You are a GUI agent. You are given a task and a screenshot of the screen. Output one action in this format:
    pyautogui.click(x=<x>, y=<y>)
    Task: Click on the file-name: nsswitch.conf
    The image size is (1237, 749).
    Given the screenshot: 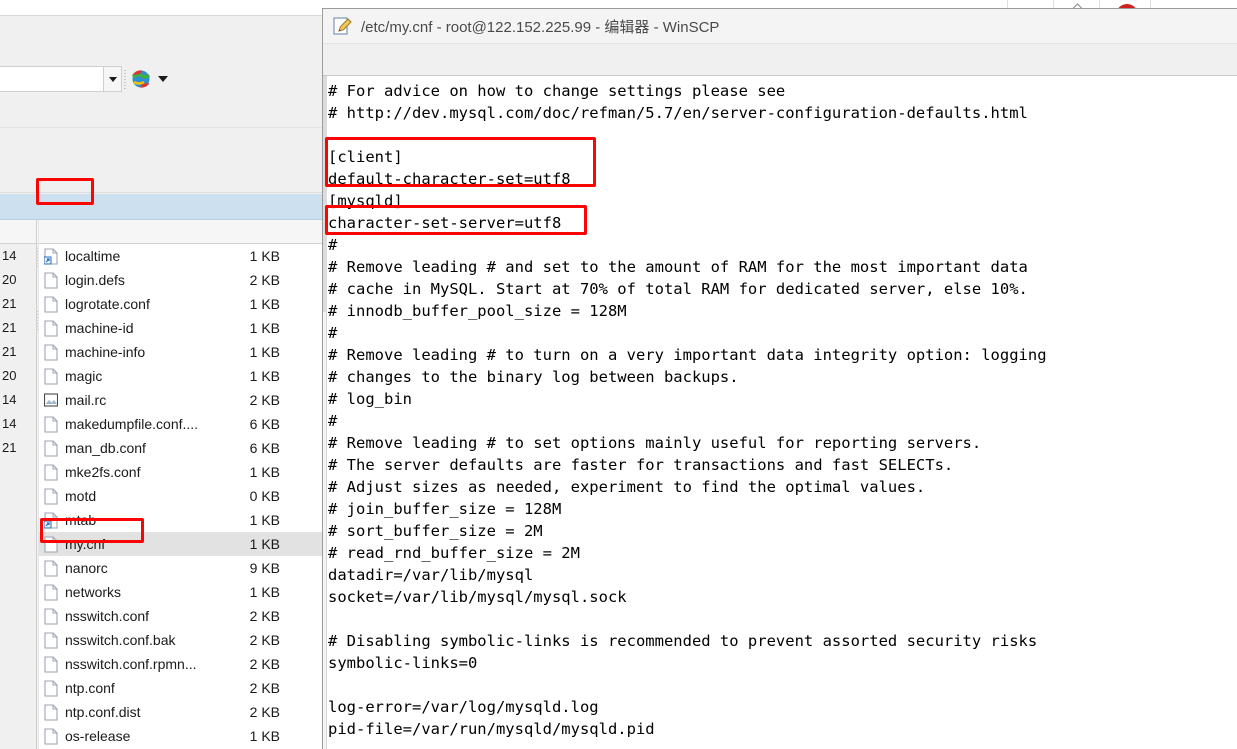 What is the action you would take?
    pyautogui.click(x=107, y=616)
    